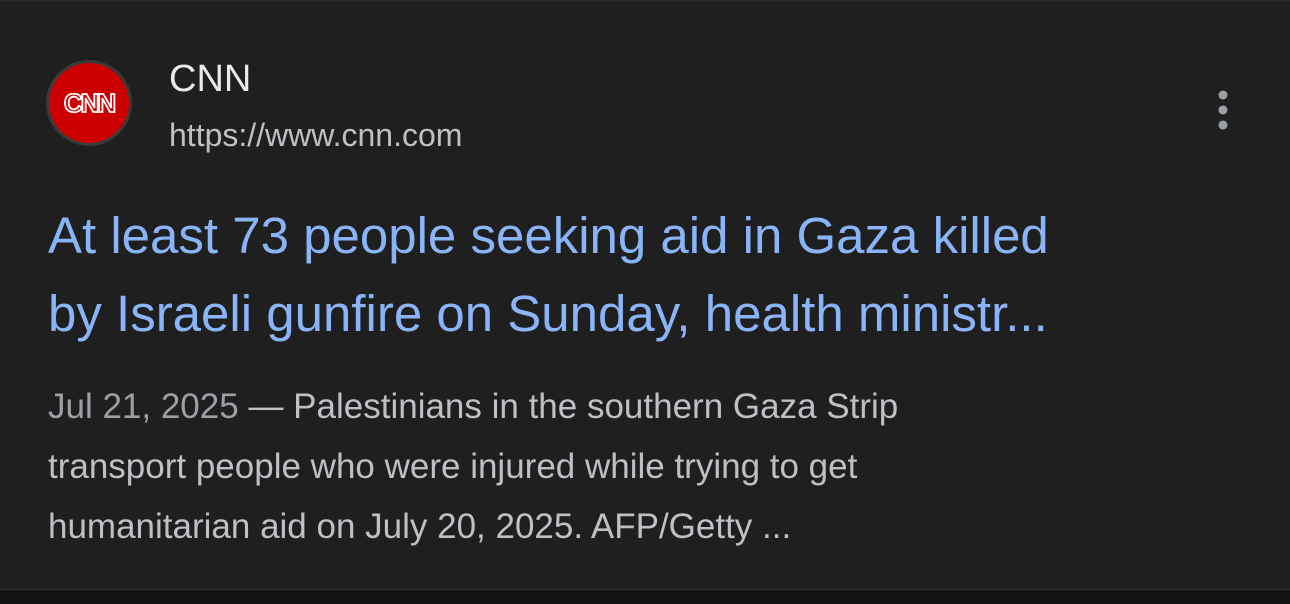  I want to click on snippet-text-1: Palestinians in the southern Gaza Strip, so click(596, 406).